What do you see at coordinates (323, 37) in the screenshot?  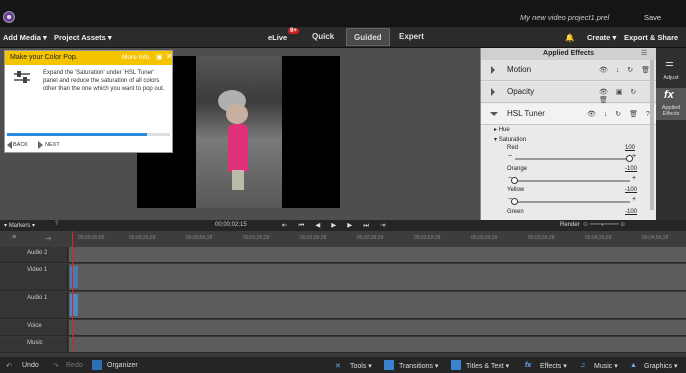 I see `mode-quick: Quick` at bounding box center [323, 37].